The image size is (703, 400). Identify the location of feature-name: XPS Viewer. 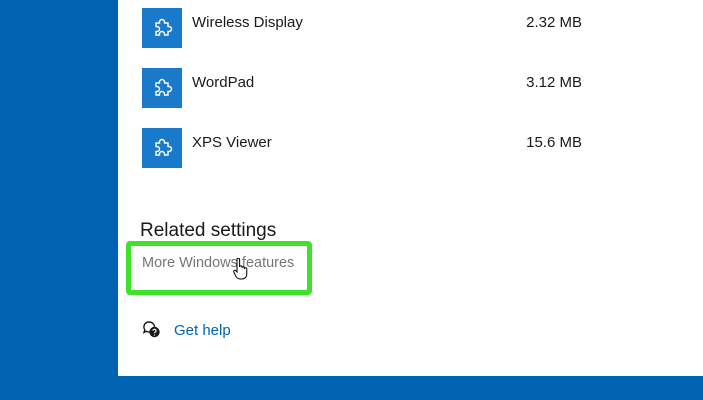
(232, 142).